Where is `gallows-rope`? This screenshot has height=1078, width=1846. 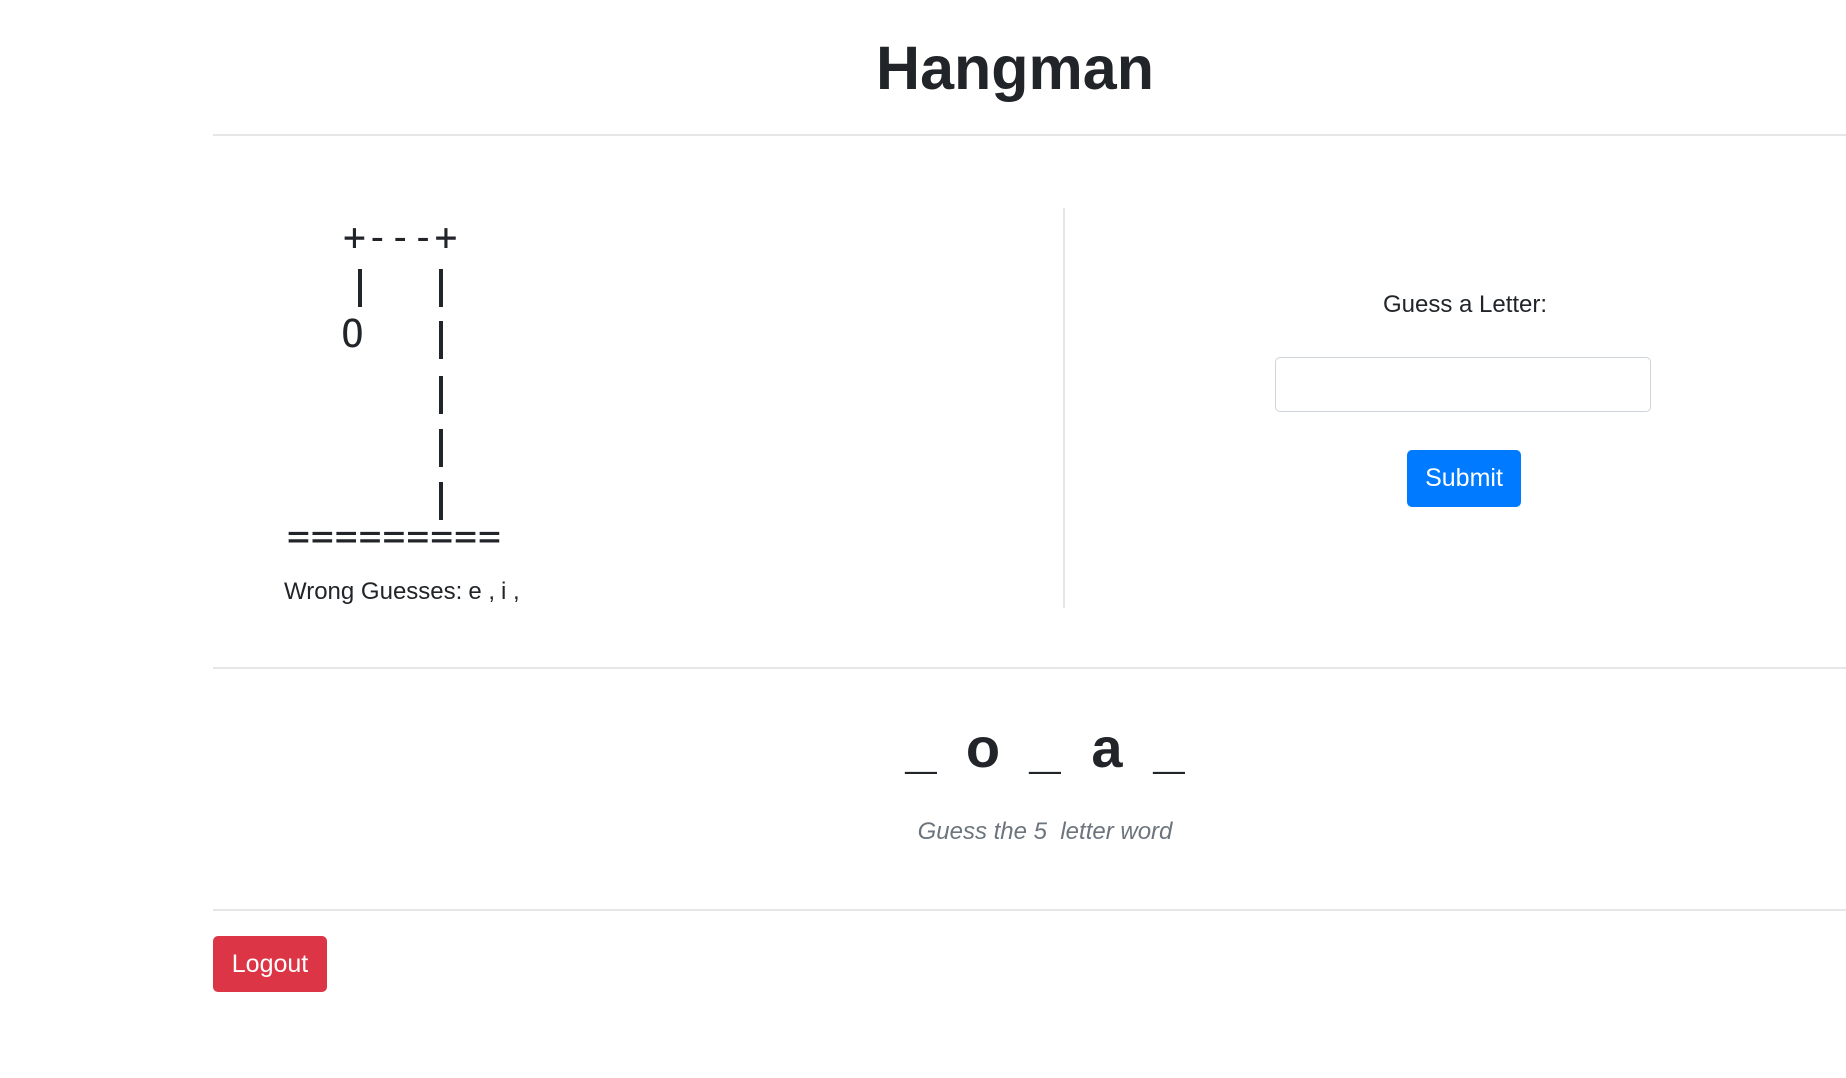 gallows-rope is located at coordinates (360, 288).